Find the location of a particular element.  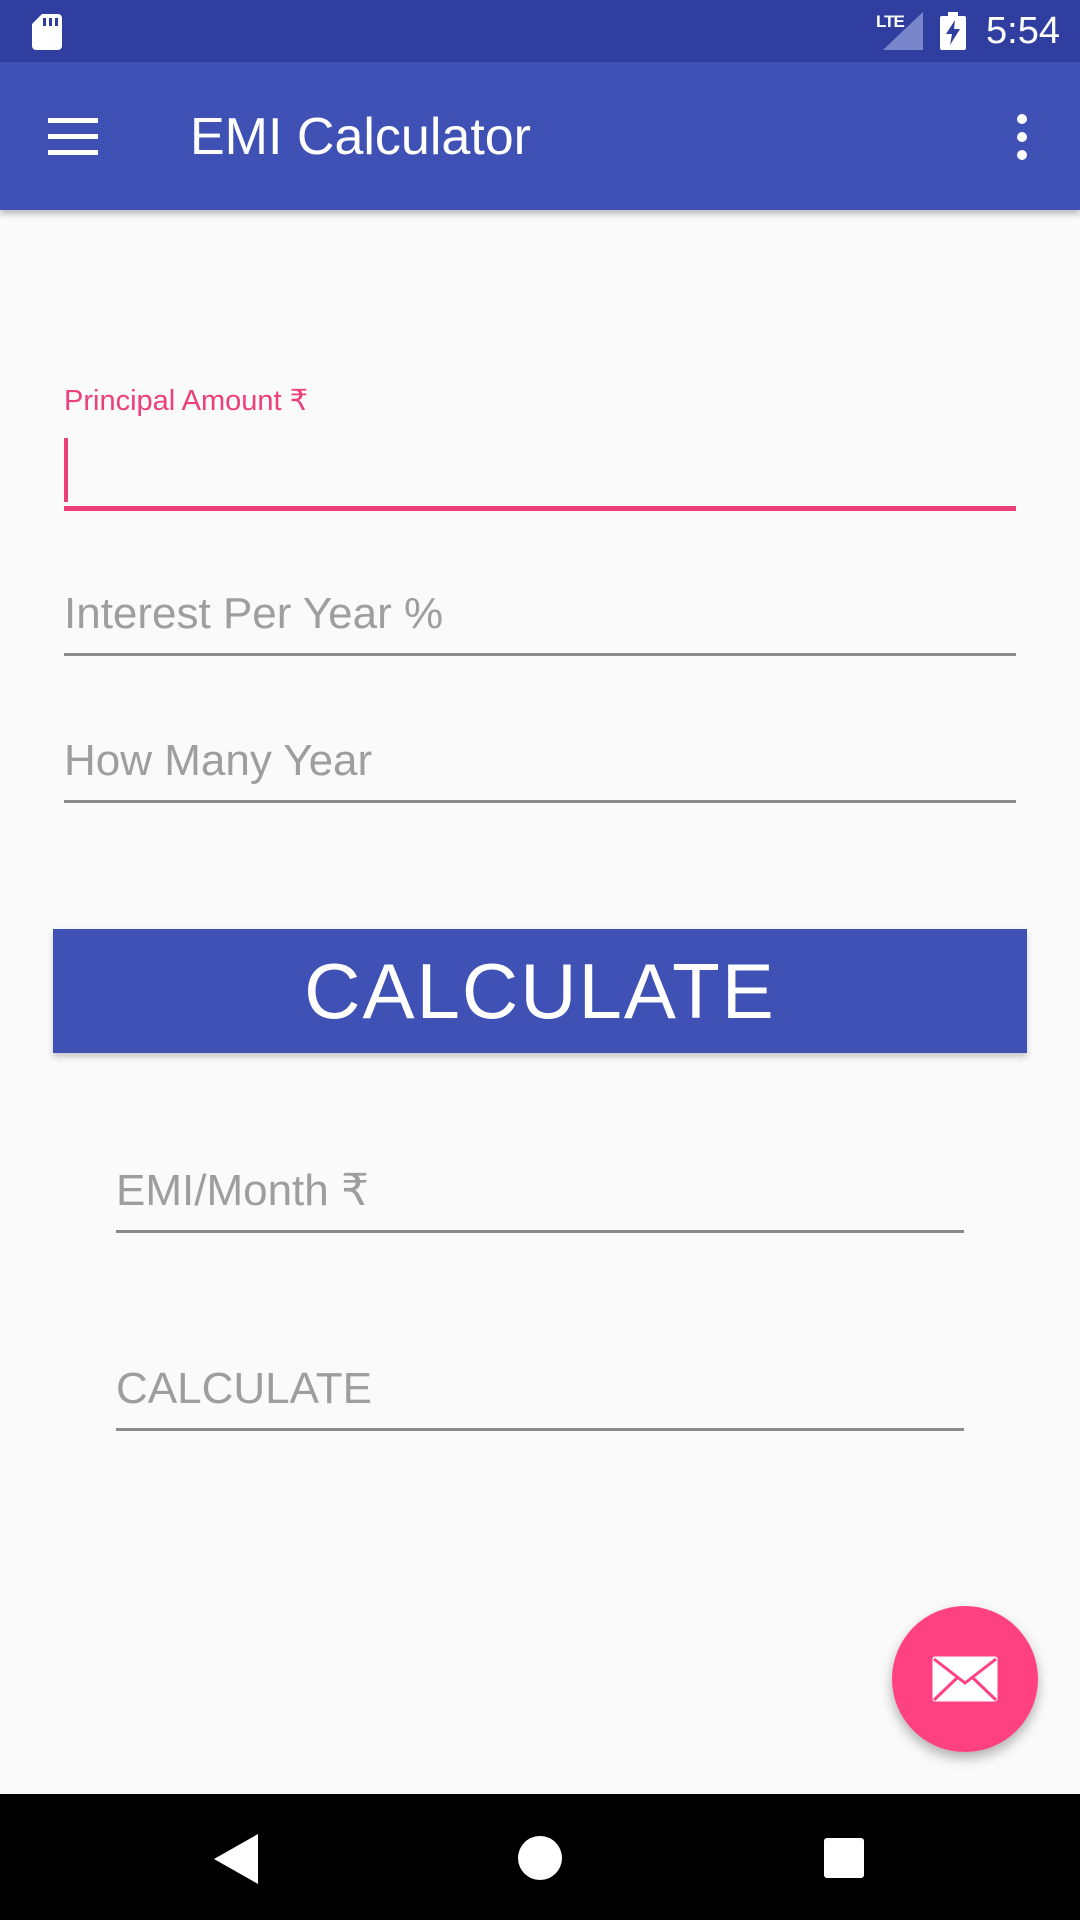

principal-amount-underline is located at coordinates (540, 508).